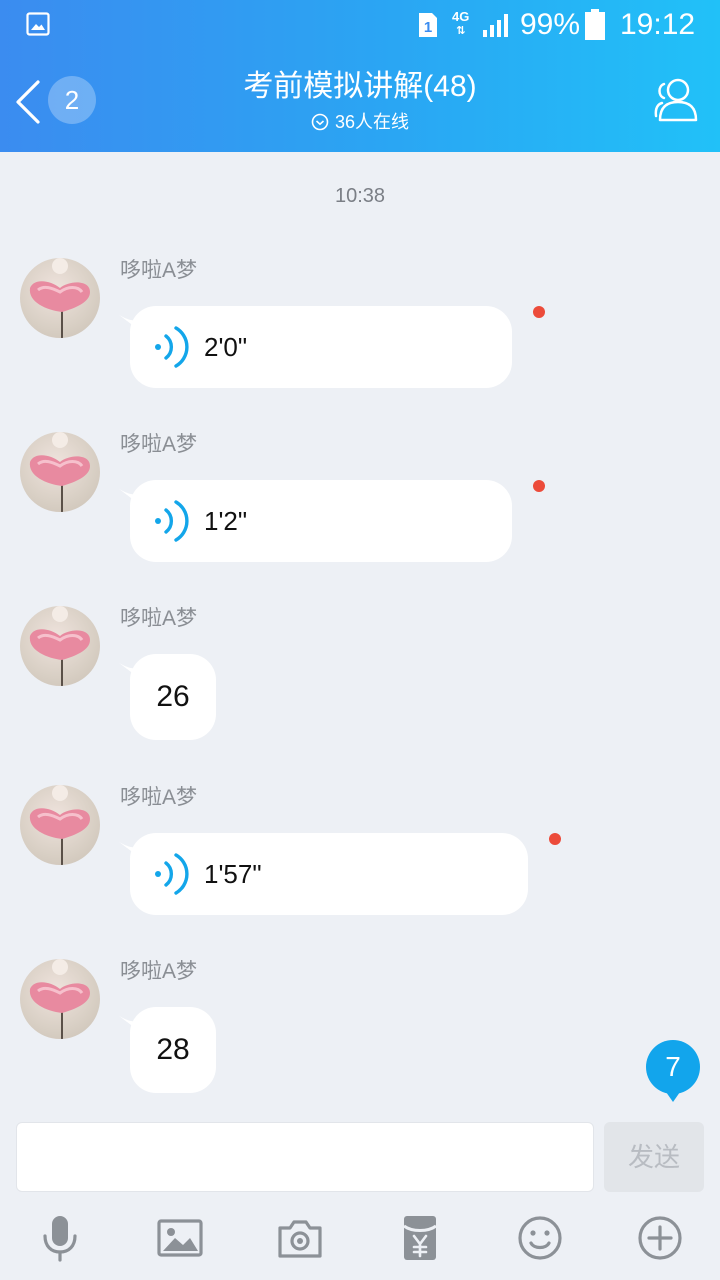 The height and width of the screenshot is (1280, 720). I want to click on red-packet-icon, so click(420, 1238).